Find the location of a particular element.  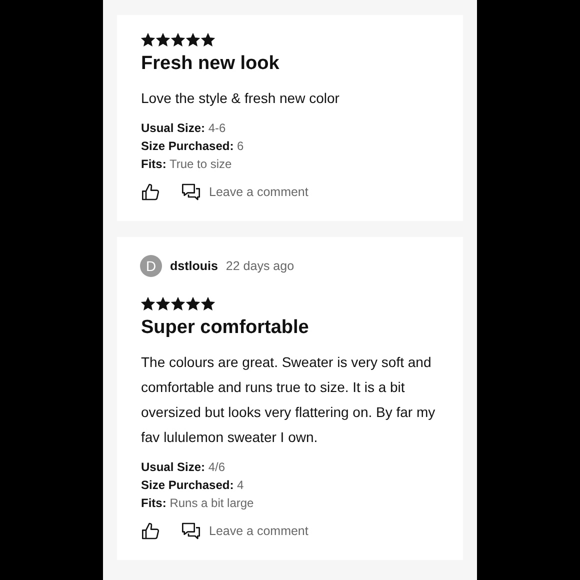

detail-line: Usual Size: 4-6 is located at coordinates (184, 128).